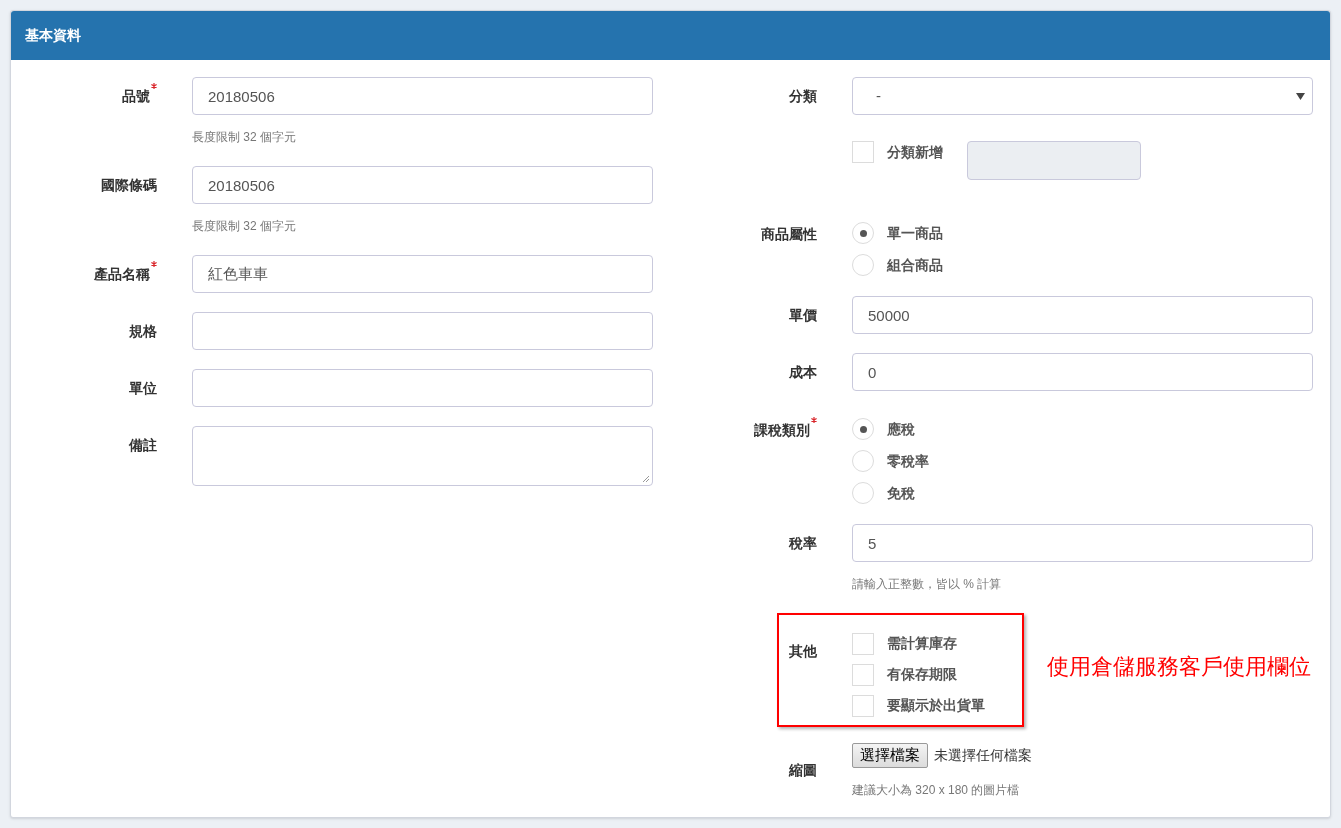 The image size is (1341, 828). What do you see at coordinates (803, 315) in the screenshot?
I see `field-label: 單價` at bounding box center [803, 315].